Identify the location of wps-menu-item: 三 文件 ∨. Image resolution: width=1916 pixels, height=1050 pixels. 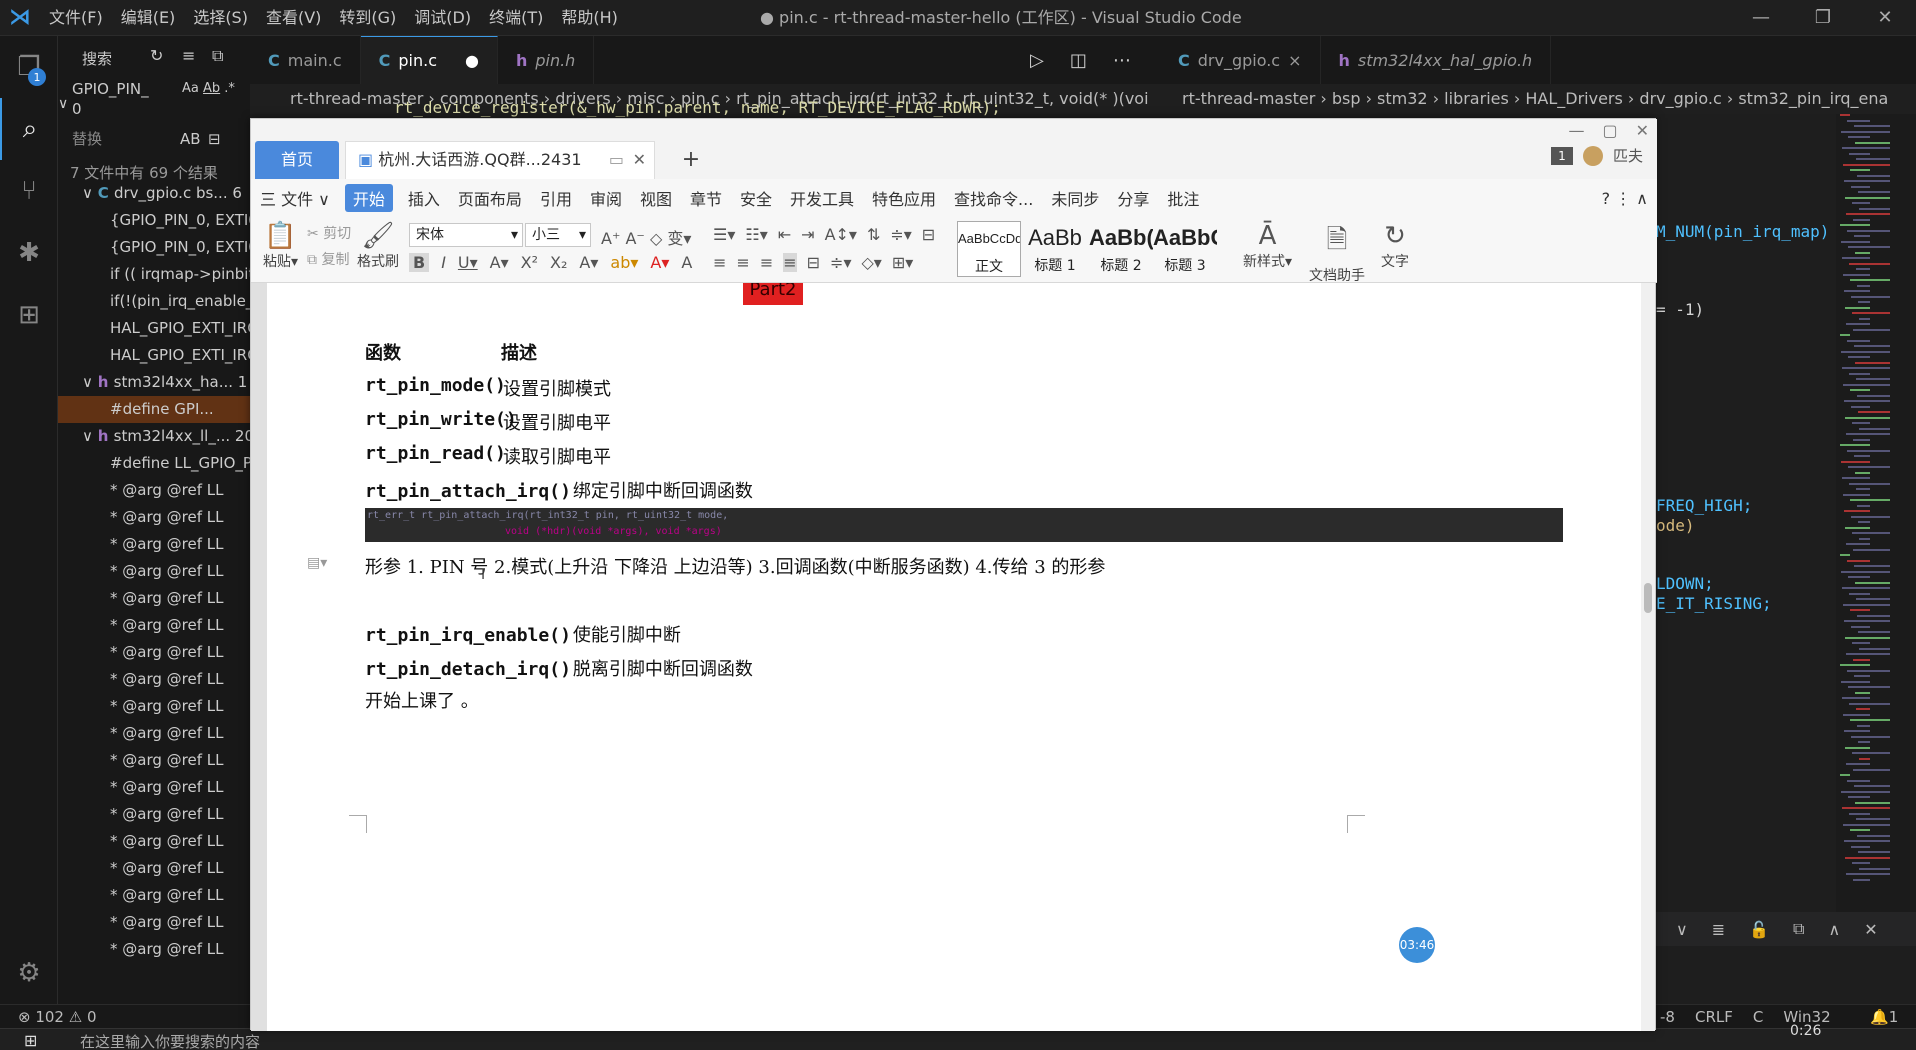
(295, 198).